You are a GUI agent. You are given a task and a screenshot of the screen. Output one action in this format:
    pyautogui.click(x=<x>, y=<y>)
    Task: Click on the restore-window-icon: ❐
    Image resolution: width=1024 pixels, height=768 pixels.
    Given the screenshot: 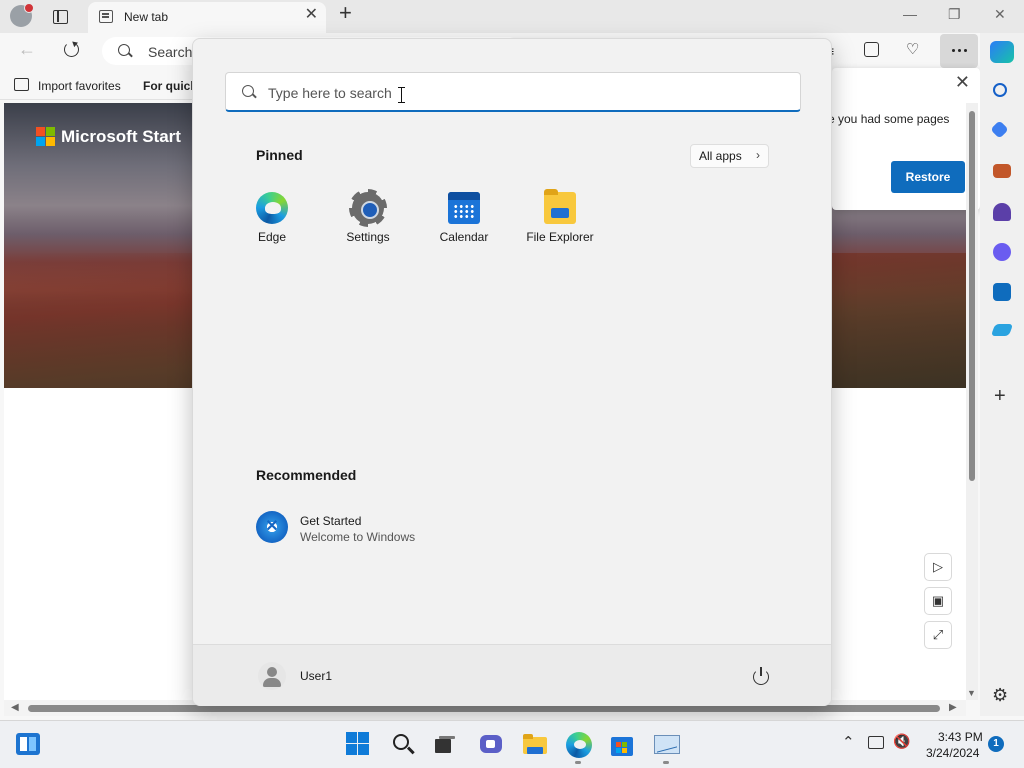 What is the action you would take?
    pyautogui.click(x=954, y=14)
    